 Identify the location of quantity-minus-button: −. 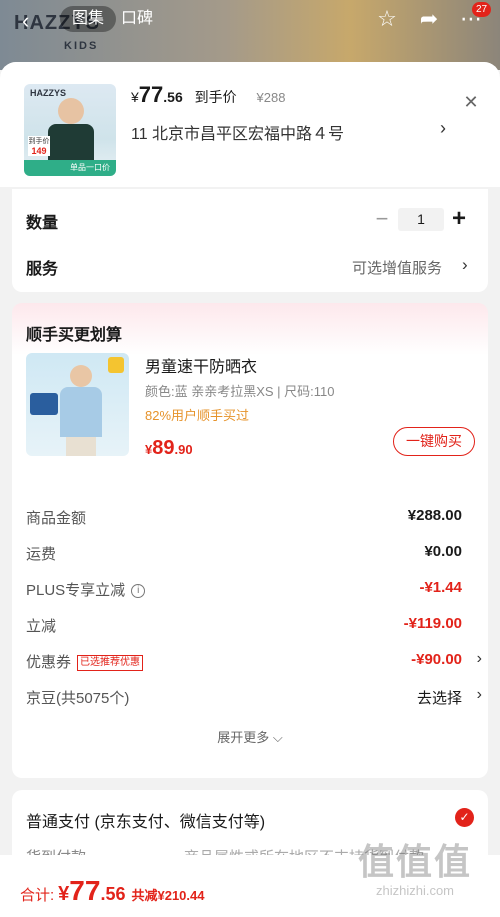
(382, 219).